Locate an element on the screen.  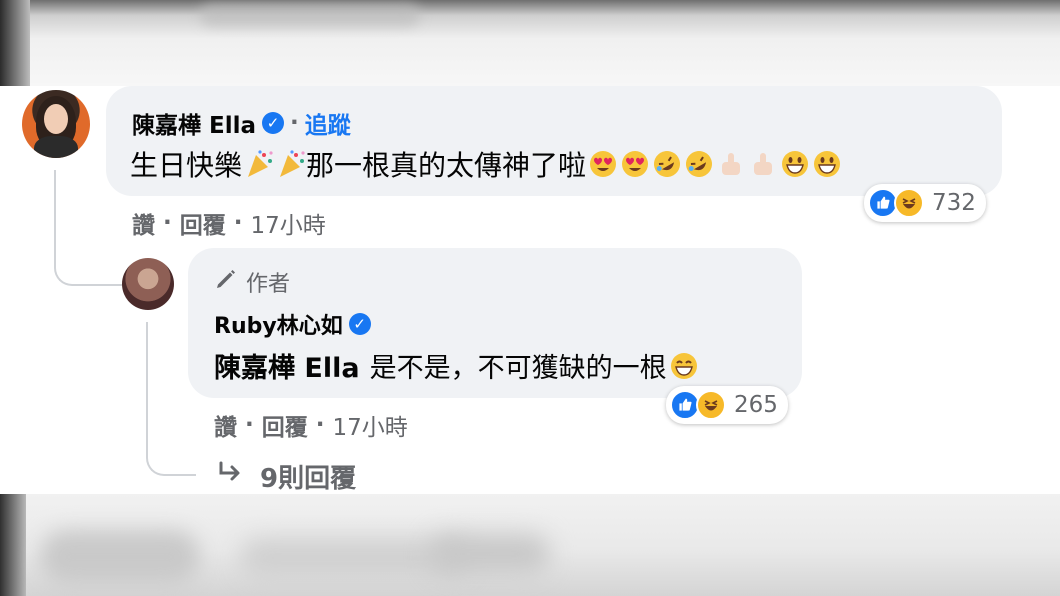
reaction-count: 732 is located at coordinates (954, 203).